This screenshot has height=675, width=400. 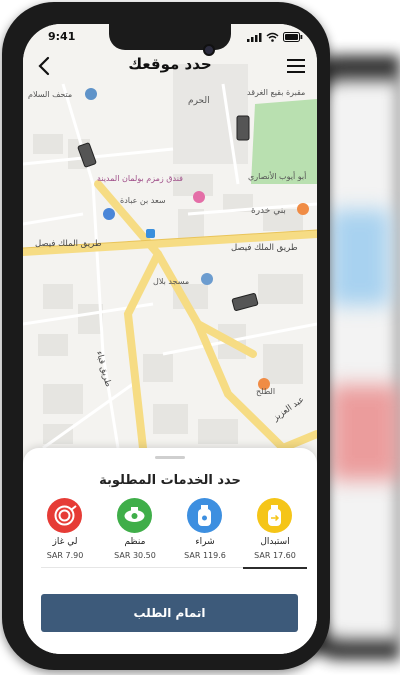 I want to click on service-price: SAR 7.90, so click(x=65, y=555).